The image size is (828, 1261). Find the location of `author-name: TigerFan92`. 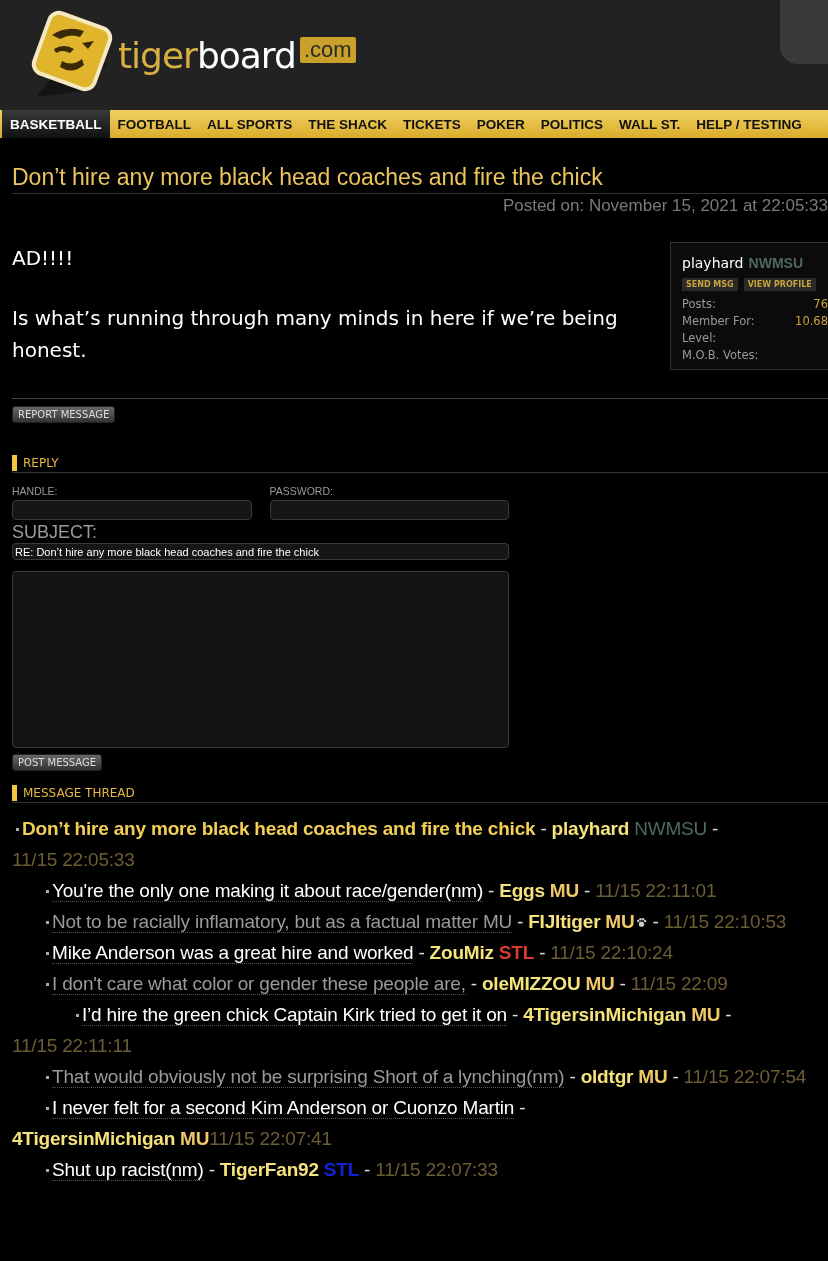

author-name: TigerFan92 is located at coordinates (269, 1169).